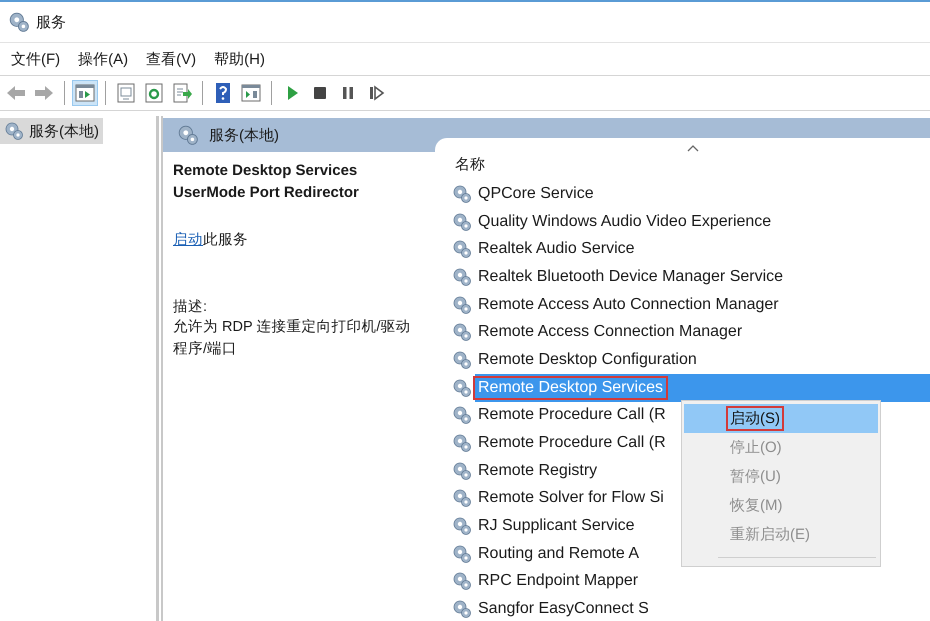  I want to click on refresh-icon, so click(154, 93).